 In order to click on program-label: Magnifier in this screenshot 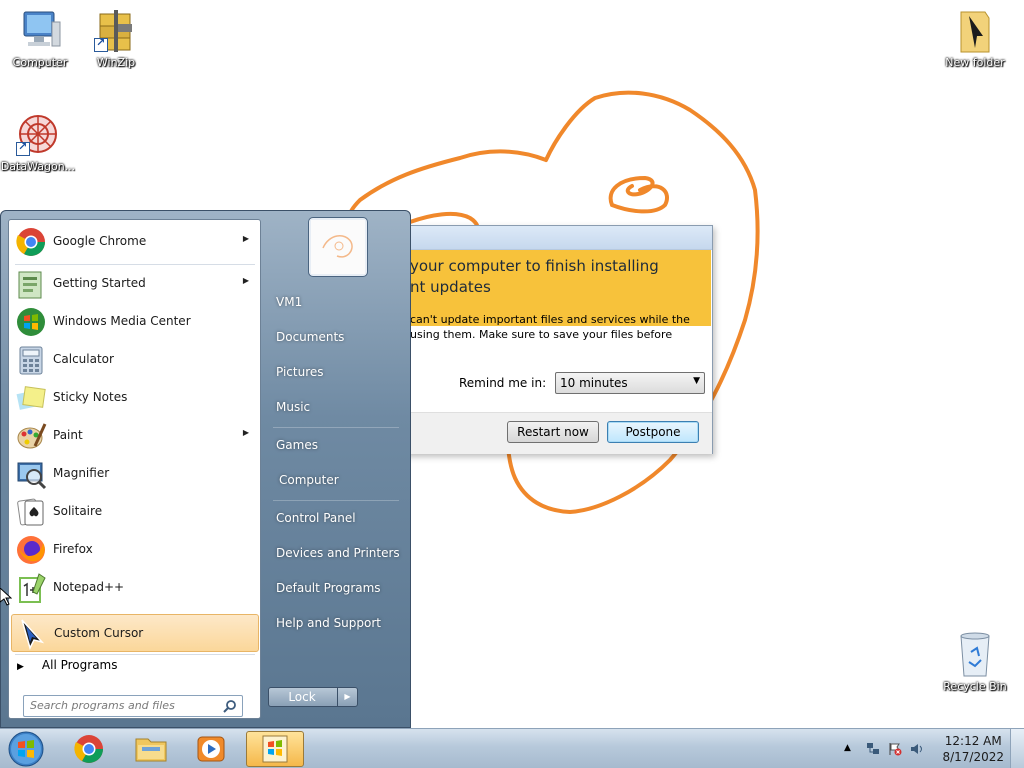, I will do `click(81, 473)`.